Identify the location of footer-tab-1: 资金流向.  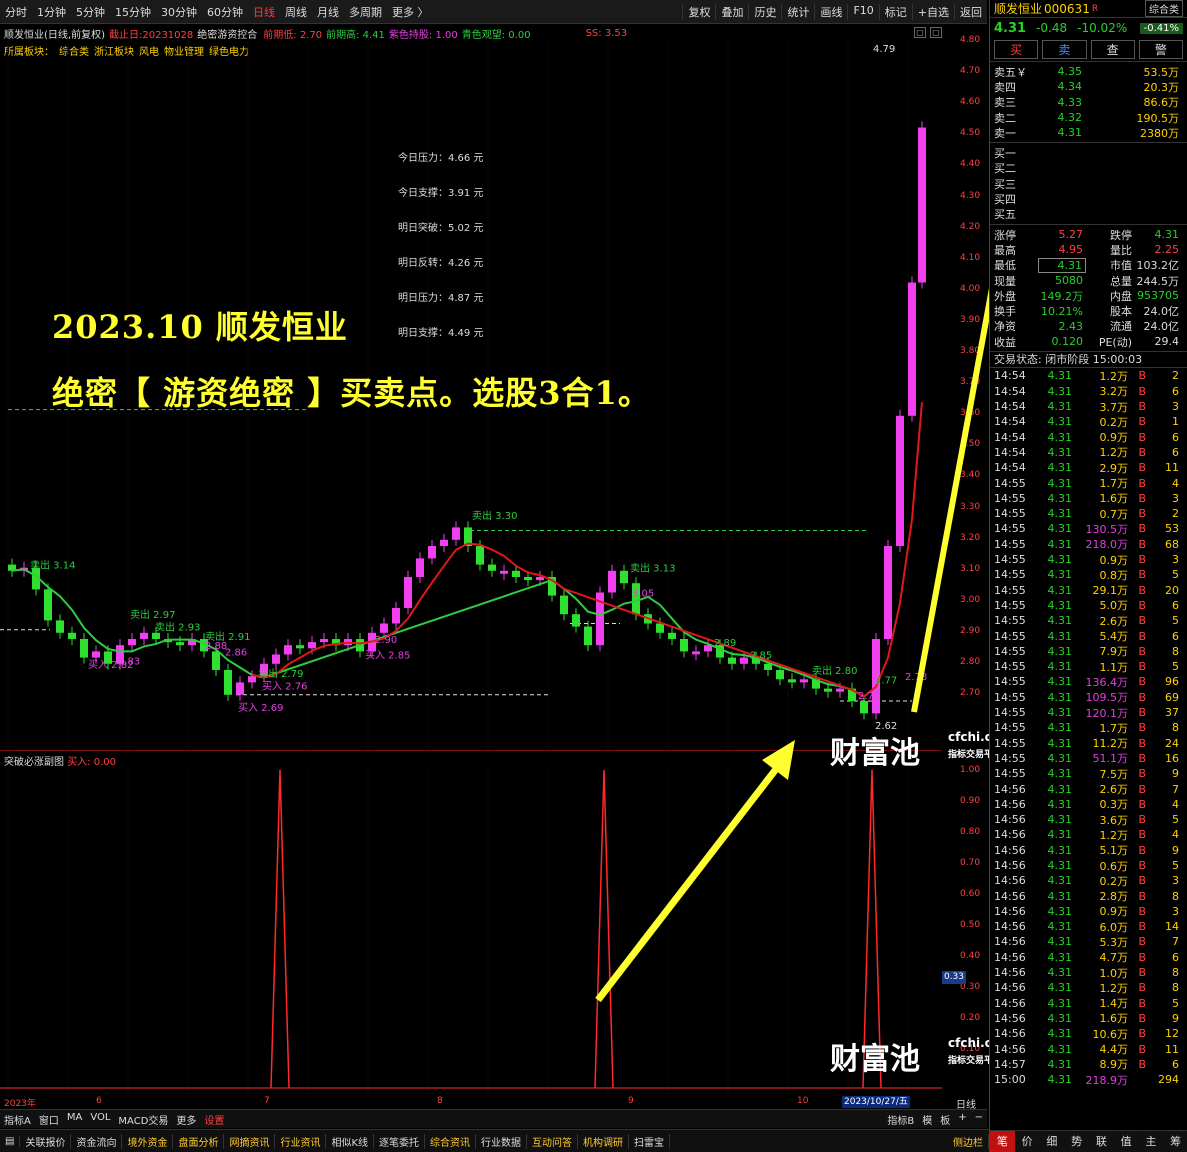
(97, 1141).